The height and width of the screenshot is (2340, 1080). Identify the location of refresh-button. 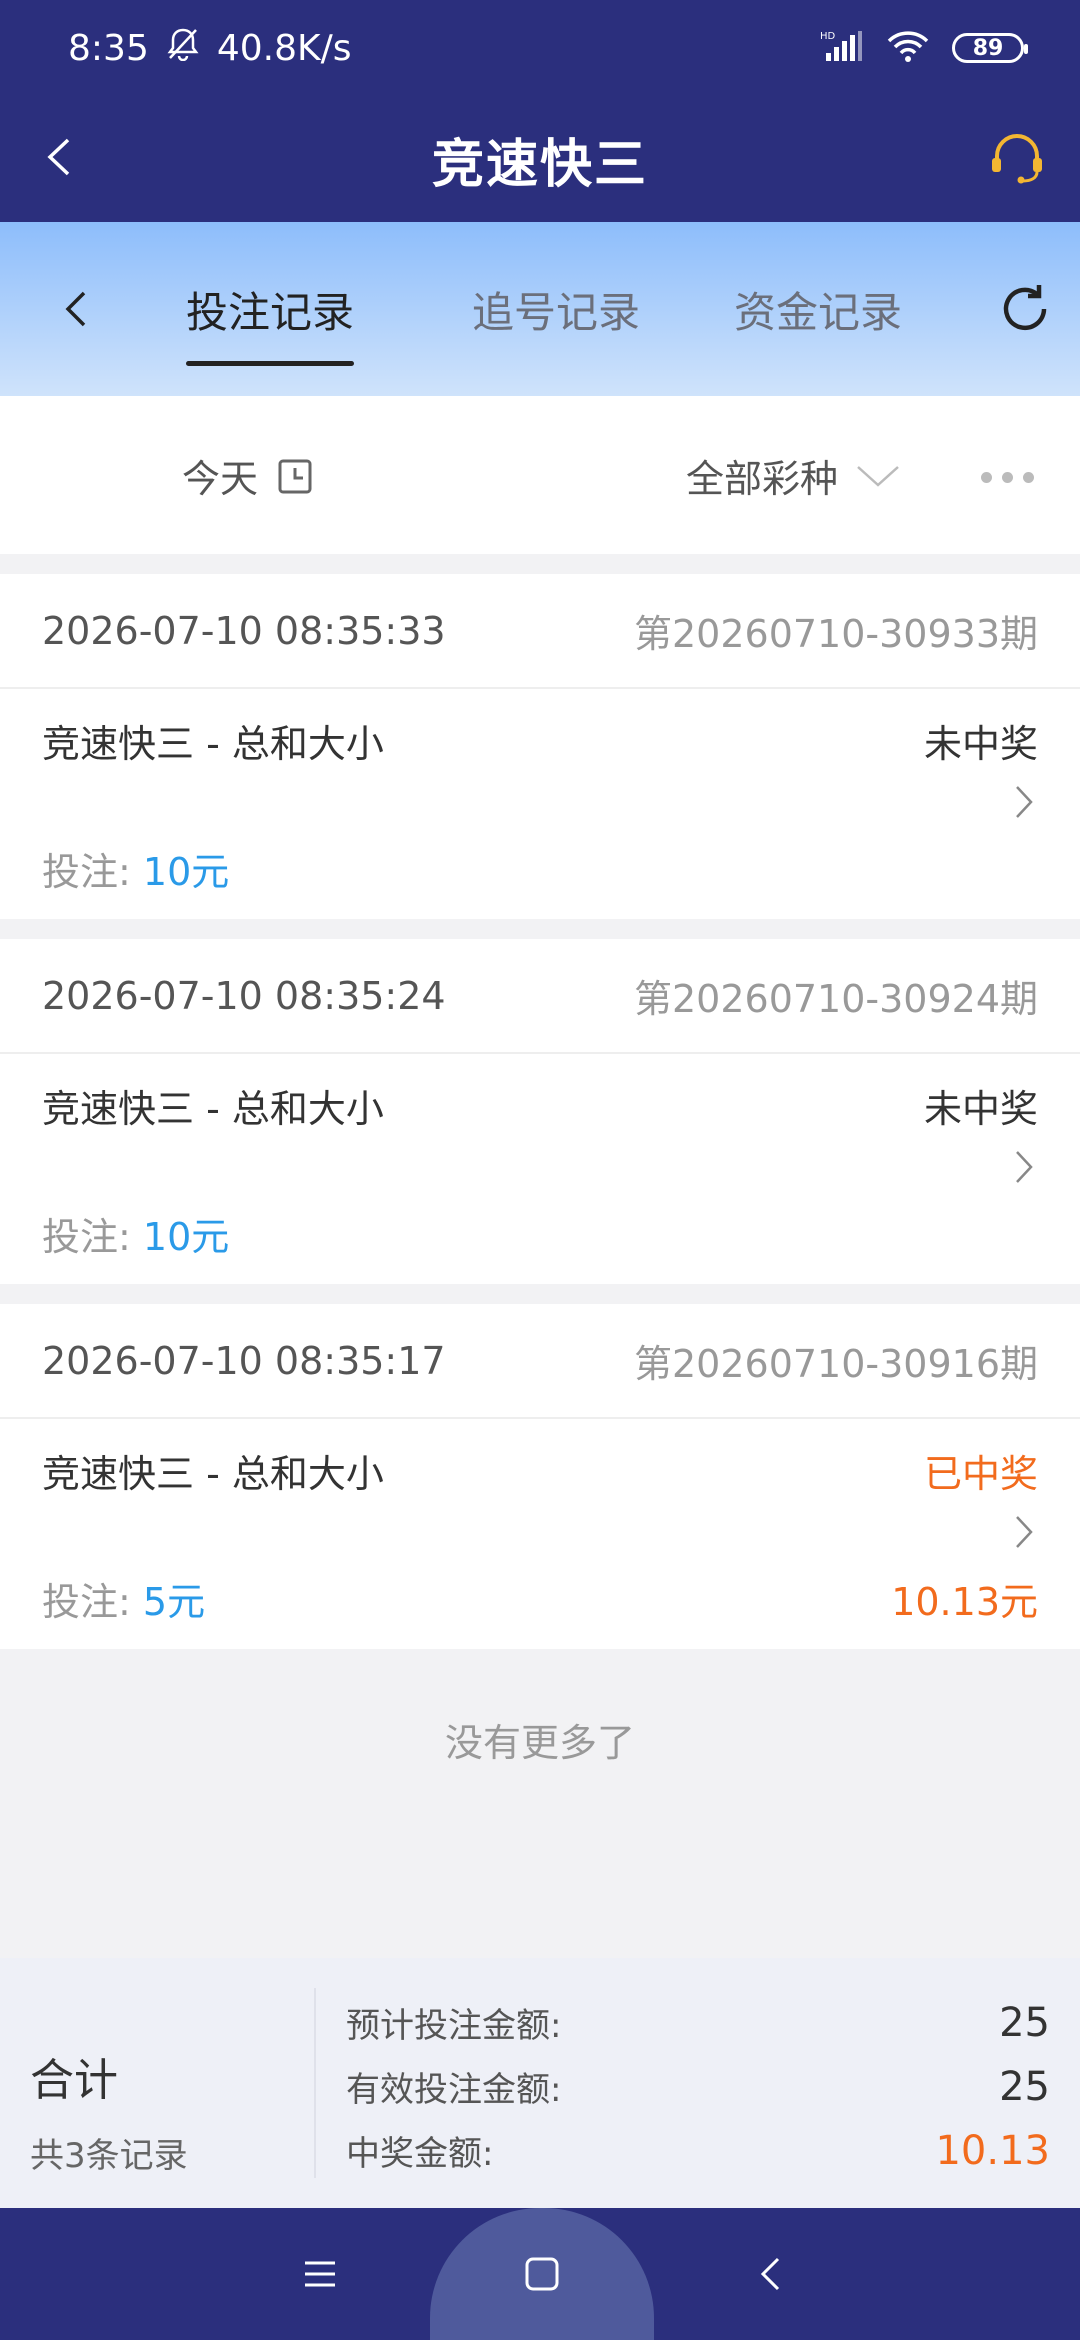
(1025, 309).